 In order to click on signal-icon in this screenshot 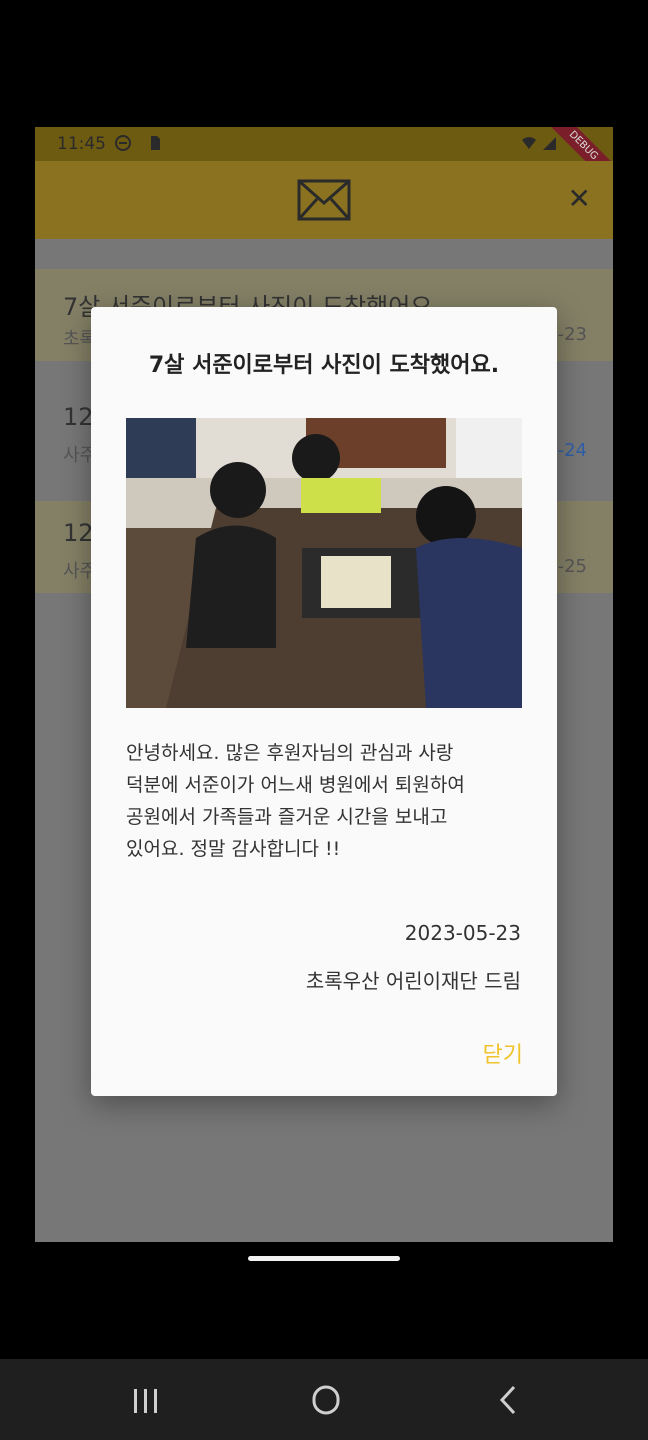, I will do `click(549, 143)`.